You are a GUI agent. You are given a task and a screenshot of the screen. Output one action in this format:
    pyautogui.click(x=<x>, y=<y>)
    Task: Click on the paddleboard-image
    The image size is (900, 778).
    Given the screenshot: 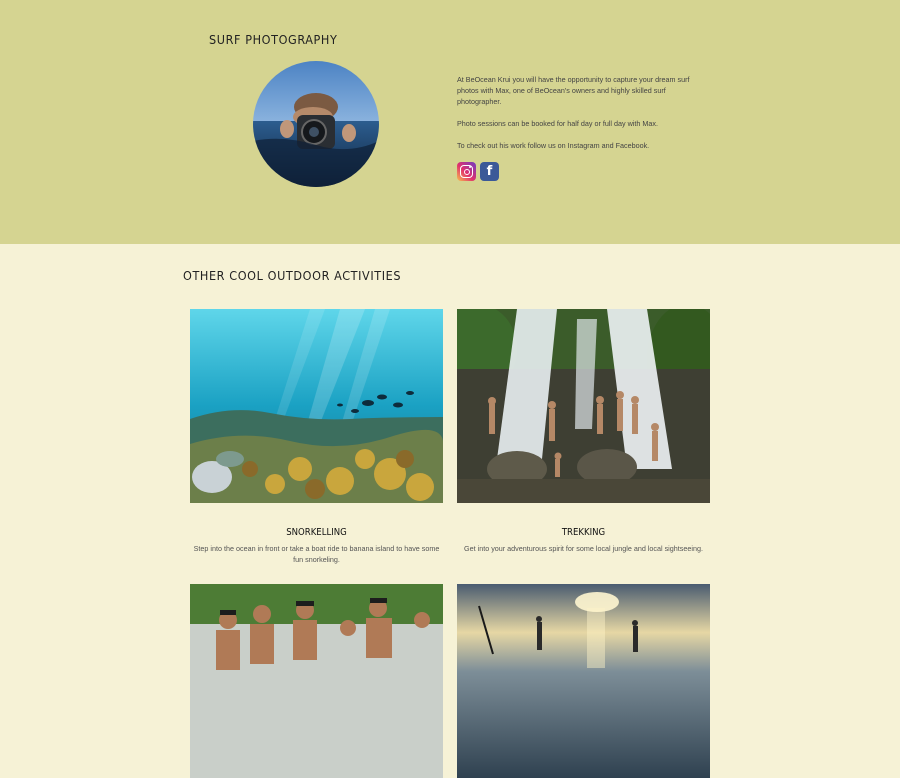 What is the action you would take?
    pyautogui.click(x=583, y=681)
    